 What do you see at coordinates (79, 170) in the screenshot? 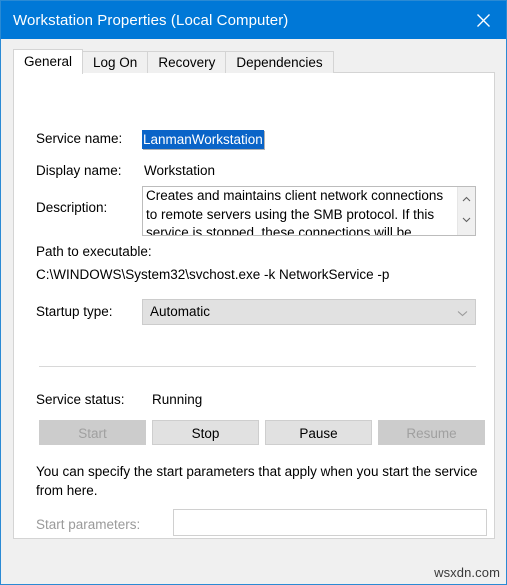
I see `display-name-label: Display name:` at bounding box center [79, 170].